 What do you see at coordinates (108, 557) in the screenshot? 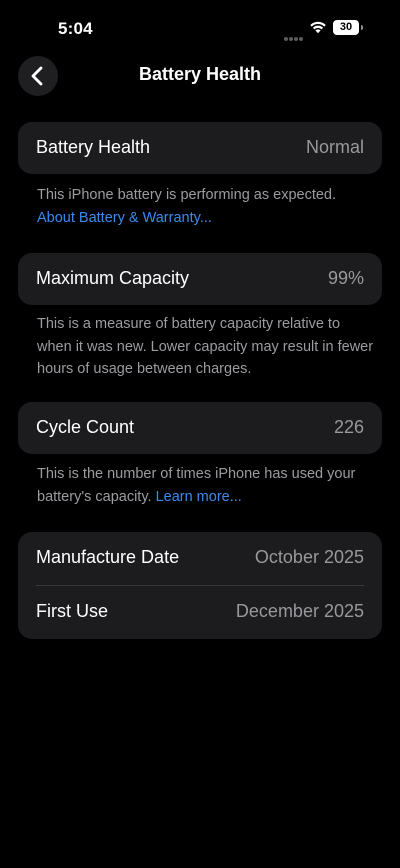
I see `manufacture-date-label: Manufacture Date` at bounding box center [108, 557].